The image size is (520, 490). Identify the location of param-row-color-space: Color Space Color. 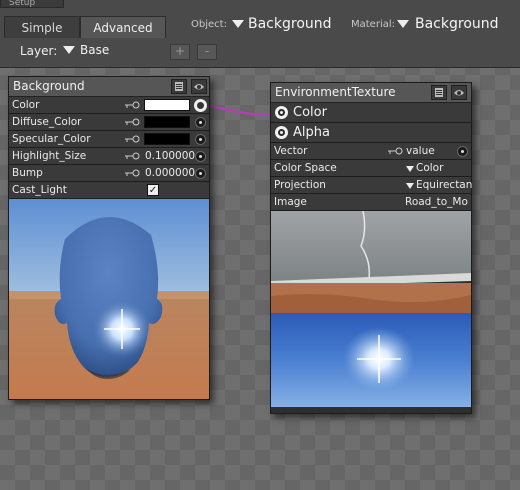
(371, 168).